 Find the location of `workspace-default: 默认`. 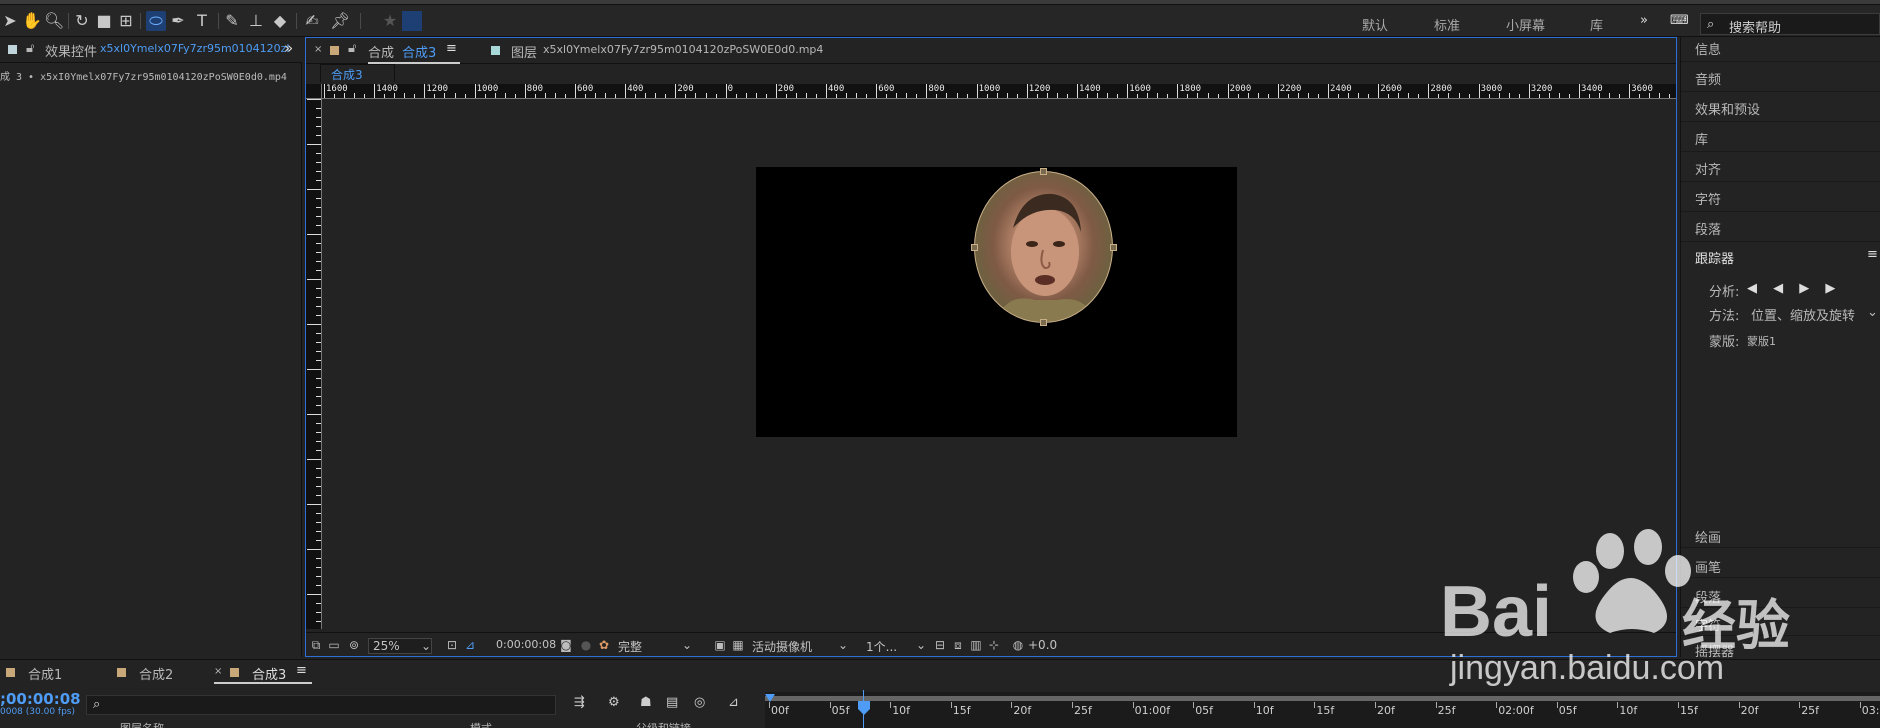

workspace-default: 默认 is located at coordinates (1375, 24).